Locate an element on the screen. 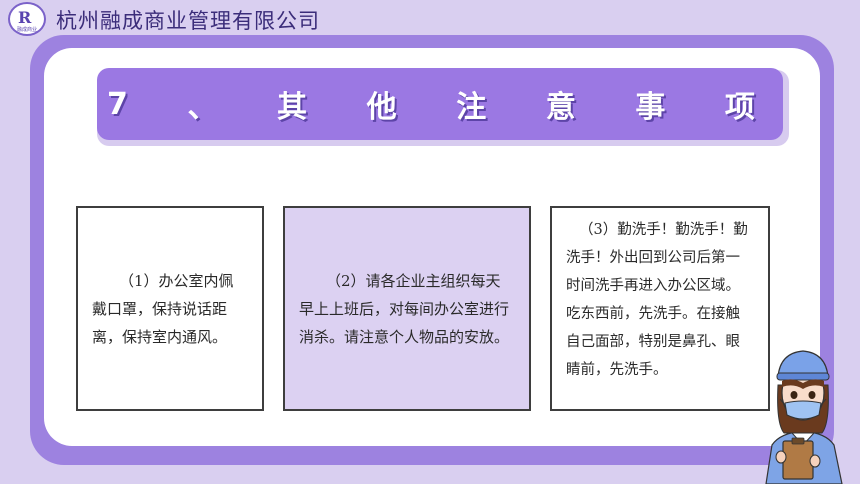  note-box-1: （1）办公室内佩戴口罩，保持说话距离，保持室内通风。 is located at coordinates (170, 308).